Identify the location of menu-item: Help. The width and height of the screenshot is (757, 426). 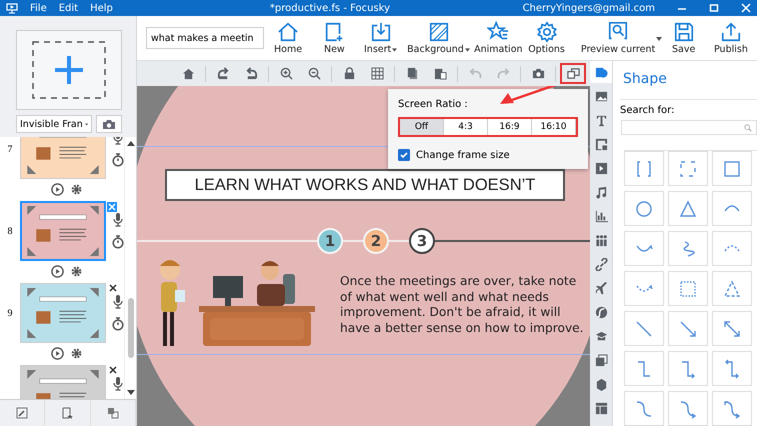
(101, 8).